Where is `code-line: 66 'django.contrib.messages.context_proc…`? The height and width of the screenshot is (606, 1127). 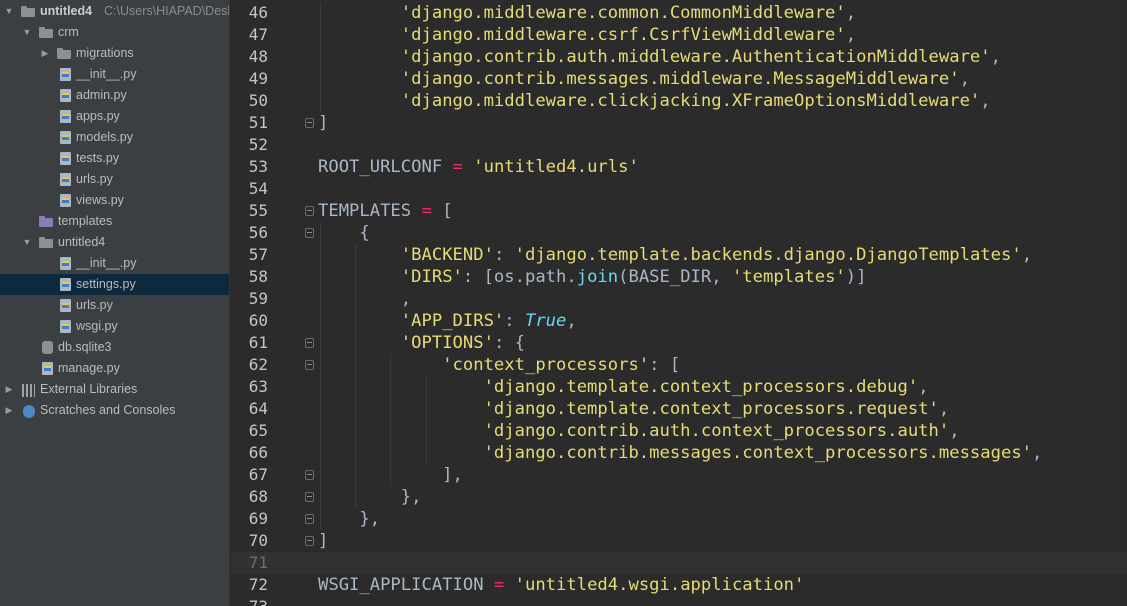 code-line: 66 'django.contrib.messages.context_proc… is located at coordinates (679, 453).